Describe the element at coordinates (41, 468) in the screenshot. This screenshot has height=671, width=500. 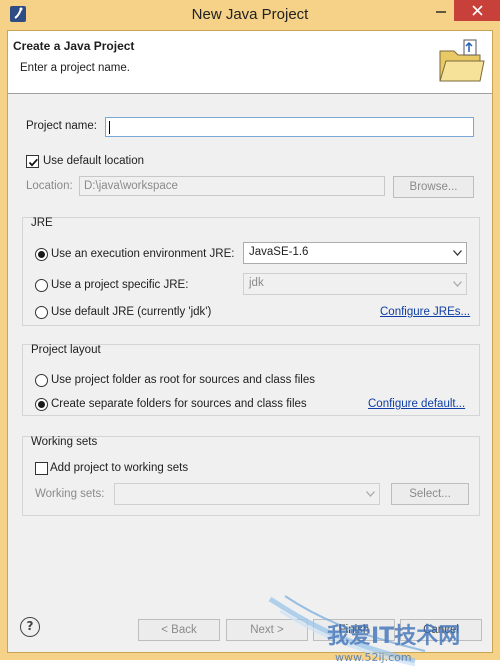
I see `add-to-working-sets-checkbox` at that location.